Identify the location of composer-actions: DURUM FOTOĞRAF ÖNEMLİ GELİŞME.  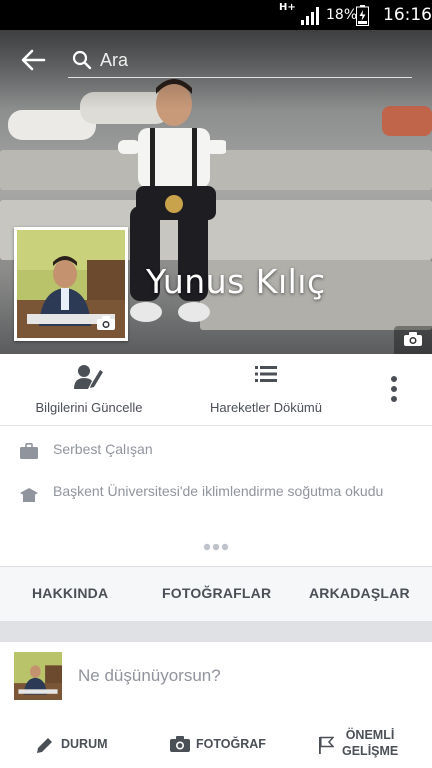
(216, 745).